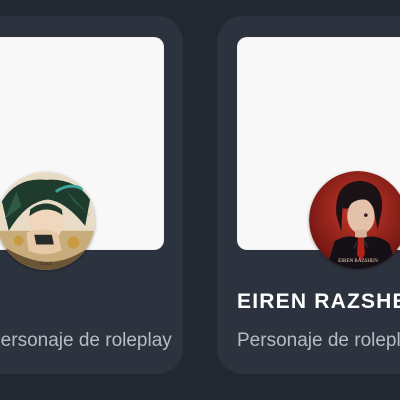 The height and width of the screenshot is (400, 400). I want to click on character-name: EIREN RAZSHEN, so click(318, 301).